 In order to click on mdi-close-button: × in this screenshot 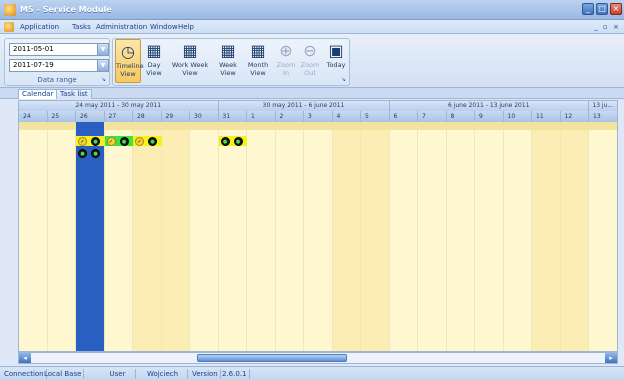, I will do `click(616, 27)`.